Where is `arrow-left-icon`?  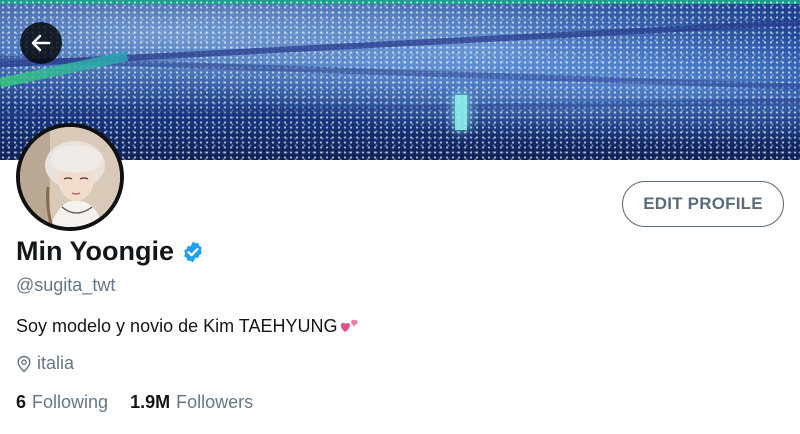
arrow-left-icon is located at coordinates (41, 43).